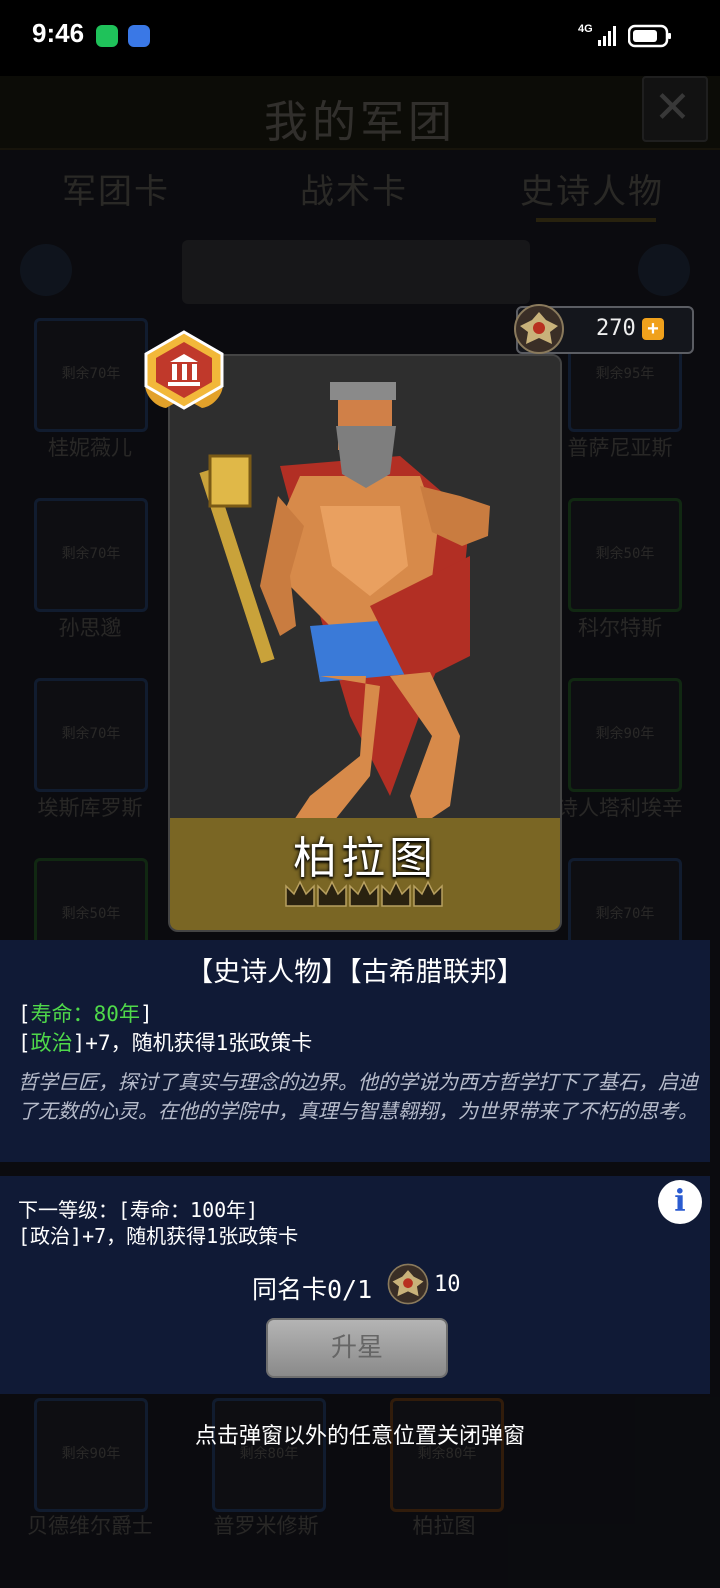 The width and height of the screenshot is (720, 1588). I want to click on currency-value: 270, so click(616, 328).